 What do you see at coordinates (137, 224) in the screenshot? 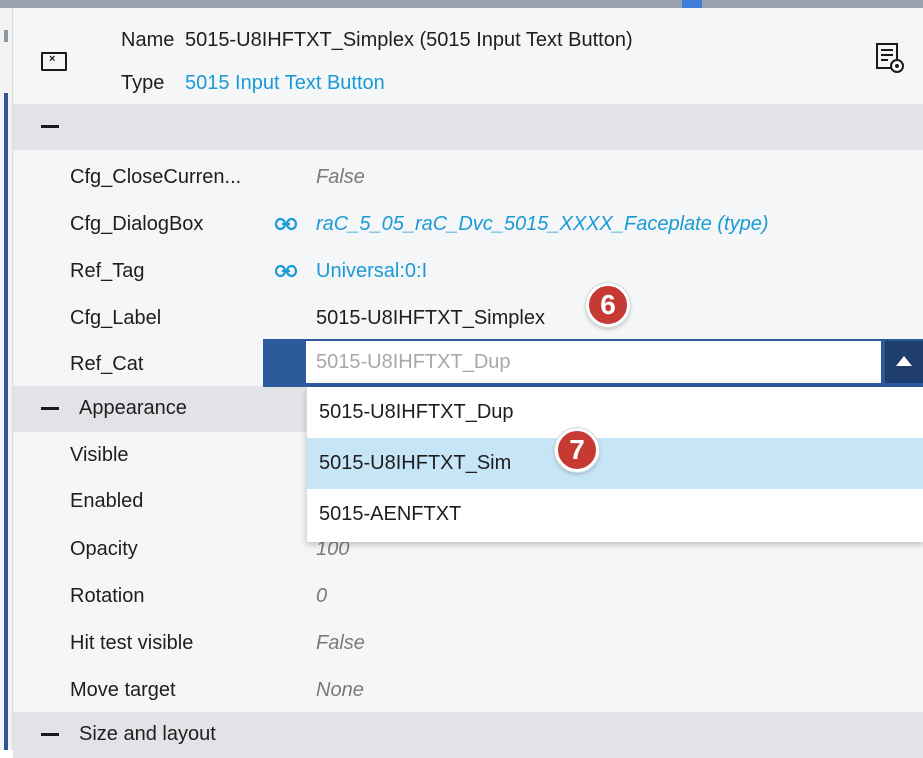
I see `property-label: Cfg_DialogBox` at bounding box center [137, 224].